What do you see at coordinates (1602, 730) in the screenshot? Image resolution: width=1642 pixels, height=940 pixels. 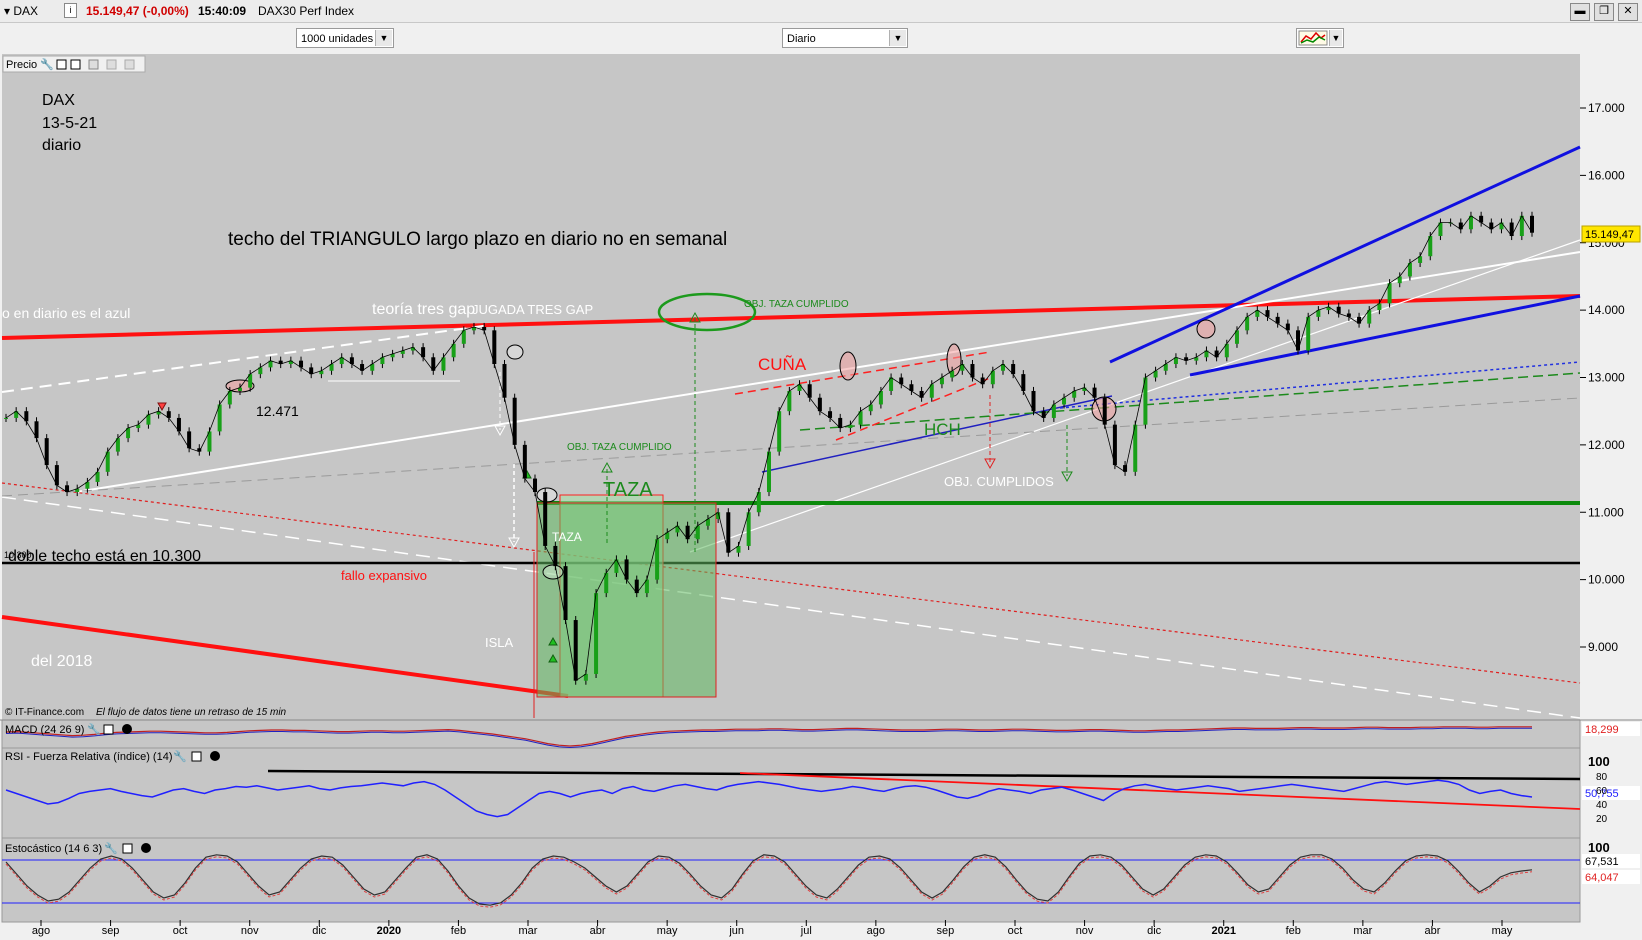 I see `macd-value: 18,299` at bounding box center [1602, 730].